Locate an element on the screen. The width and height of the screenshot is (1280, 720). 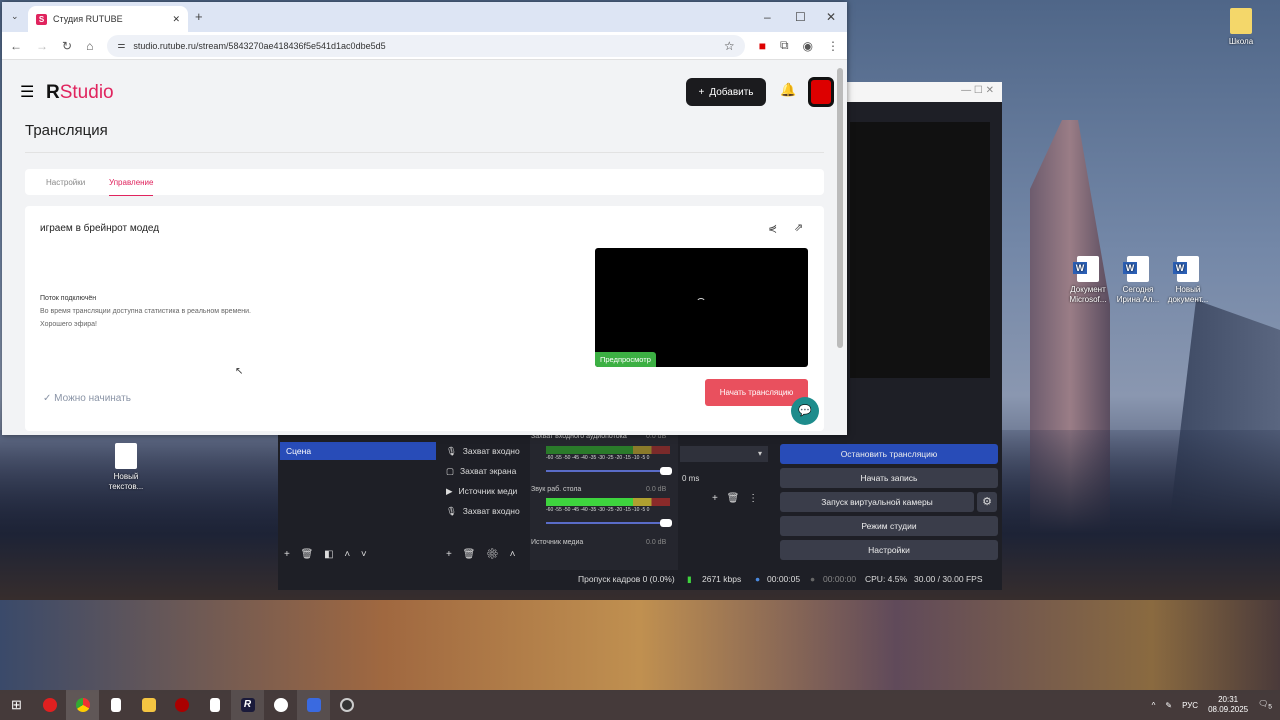
taskbar: ⊞ R ^ ✎ РУС 20:31 08.09.2025 🗨5 is located at coordinates (640, 705).